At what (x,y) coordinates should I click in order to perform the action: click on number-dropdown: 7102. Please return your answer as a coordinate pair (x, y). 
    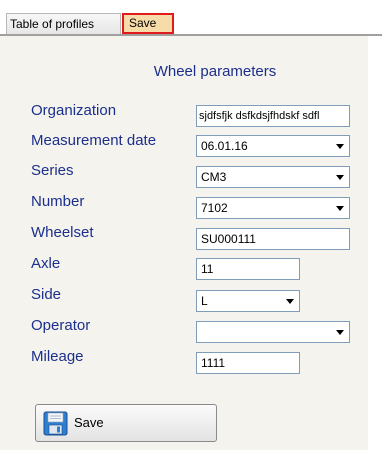
    Looking at the image, I should click on (273, 208).